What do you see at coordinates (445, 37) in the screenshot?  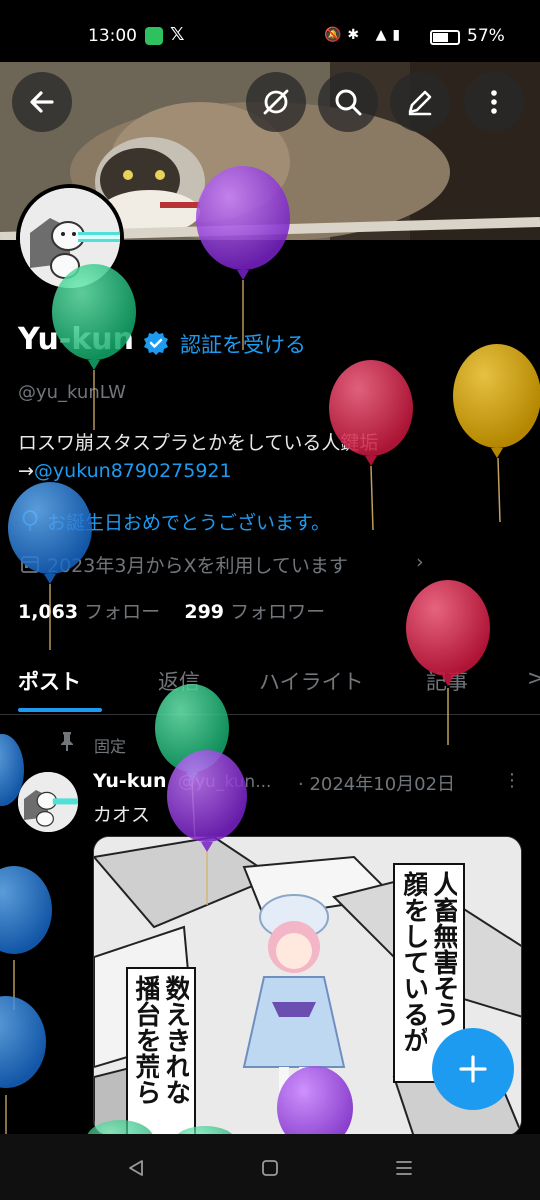 I see `battery-icon` at bounding box center [445, 37].